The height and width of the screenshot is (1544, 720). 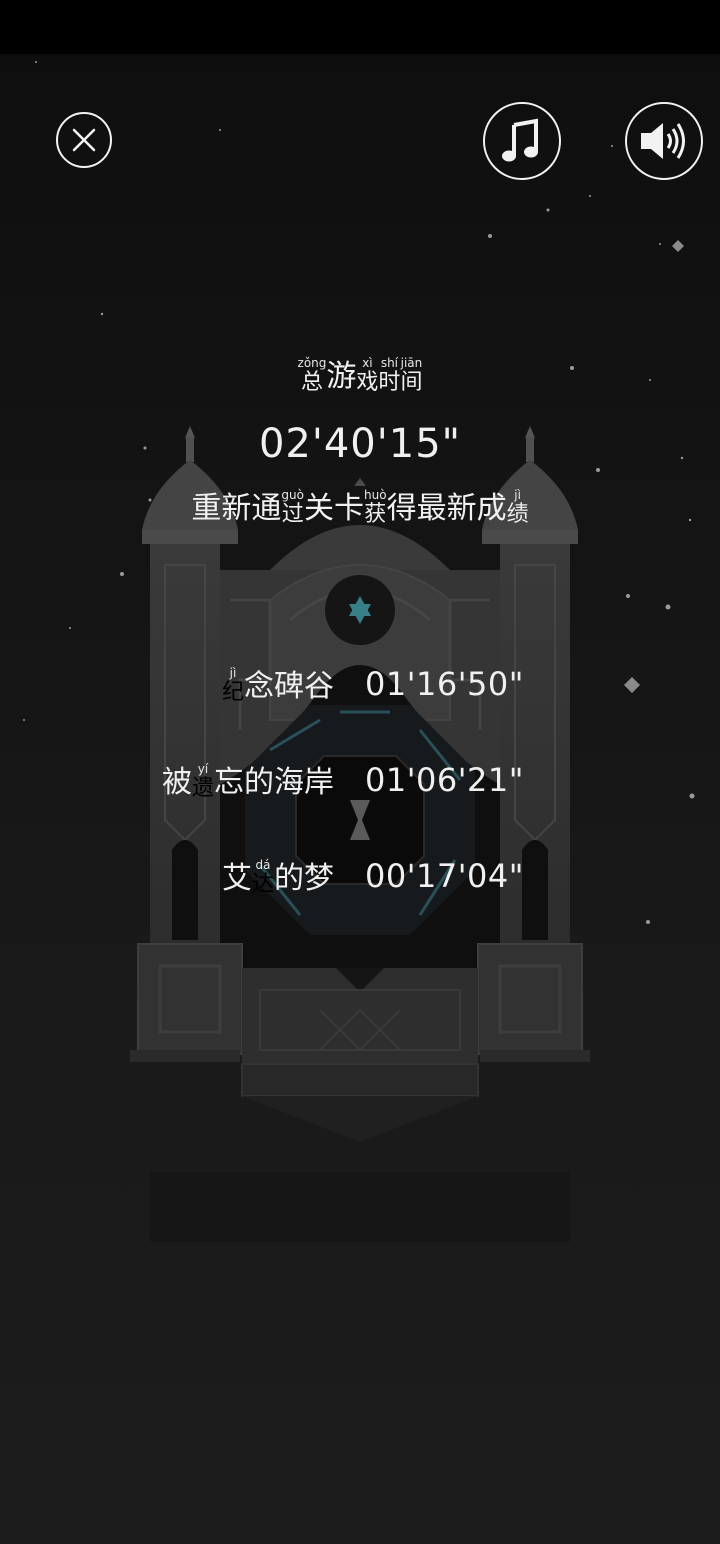 I want to click on sound-toggle-button, so click(x=664, y=141).